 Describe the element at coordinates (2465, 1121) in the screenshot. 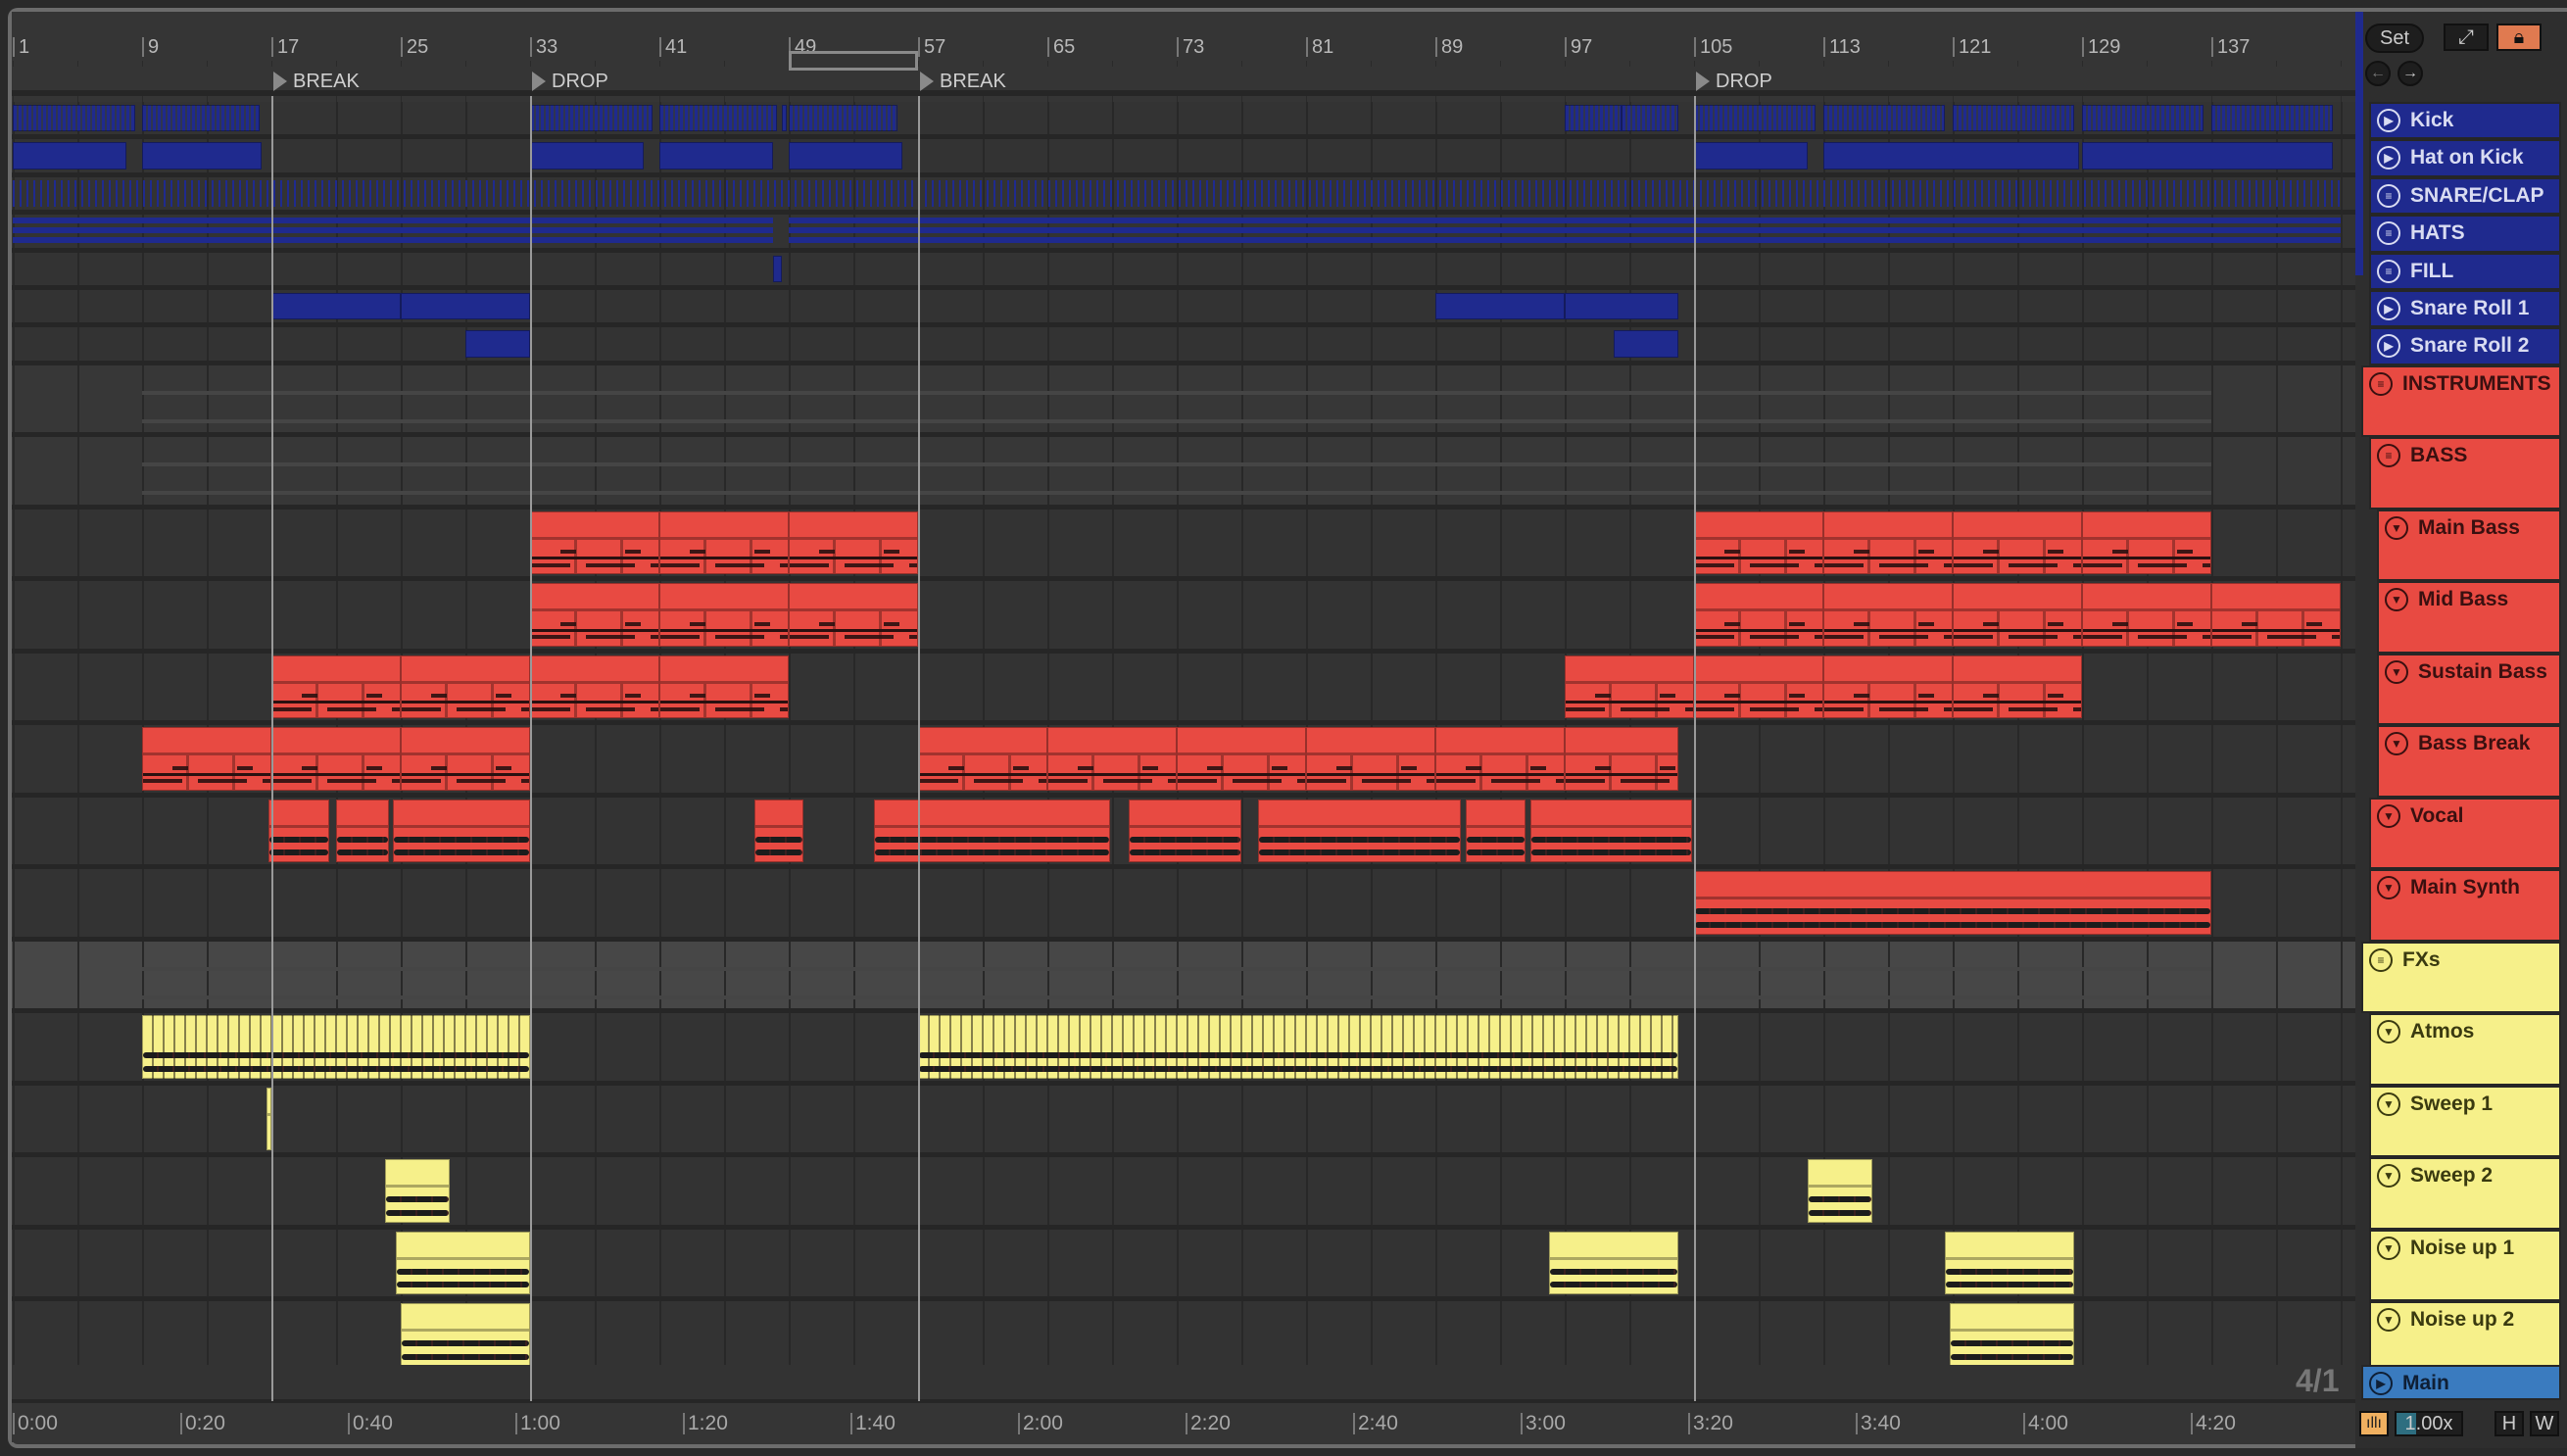

I see `track-header-sweep-1: ▼ Sweep 1` at that location.